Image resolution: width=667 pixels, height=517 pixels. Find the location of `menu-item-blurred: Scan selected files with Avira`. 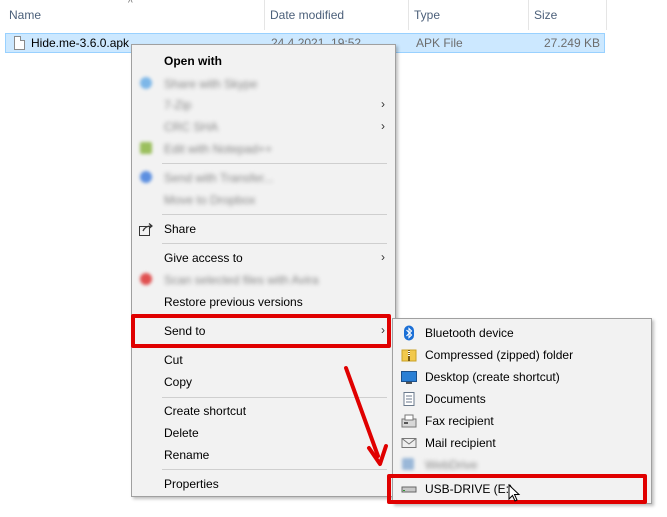

menu-item-blurred: Scan selected files with Avira is located at coordinates (263, 280).